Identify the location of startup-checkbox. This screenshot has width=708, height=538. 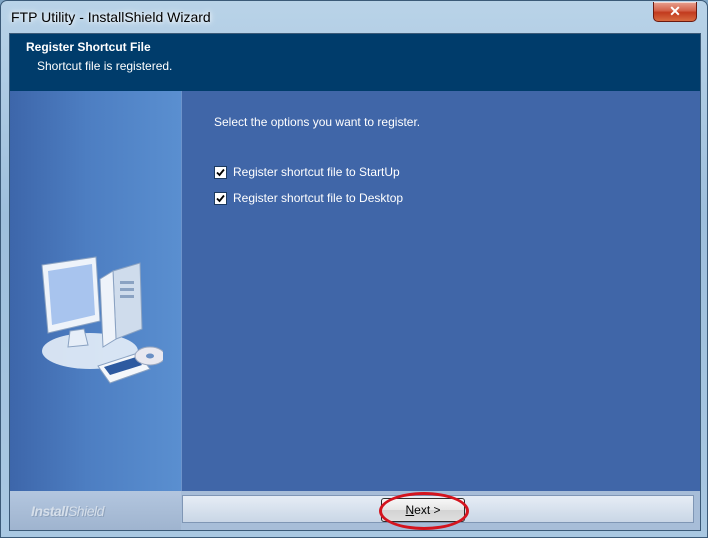
(220, 172).